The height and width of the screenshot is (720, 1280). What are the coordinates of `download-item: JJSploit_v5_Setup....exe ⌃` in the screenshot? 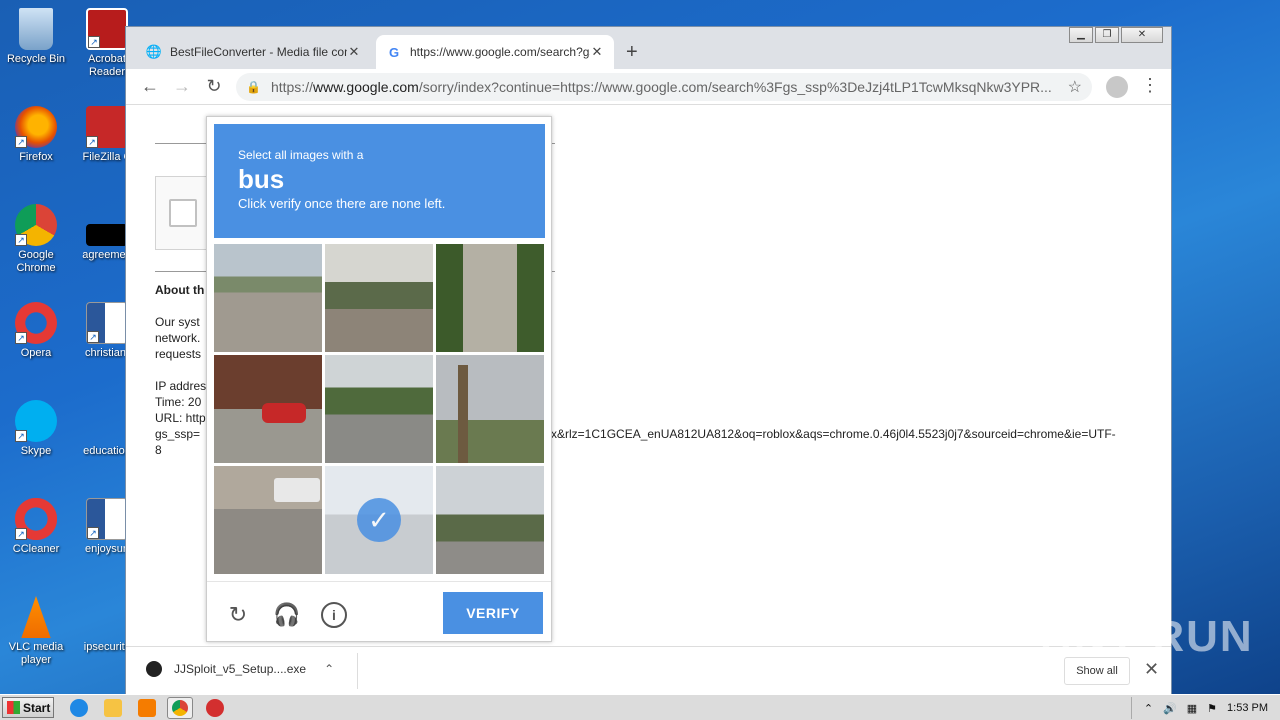 It's located at (240, 669).